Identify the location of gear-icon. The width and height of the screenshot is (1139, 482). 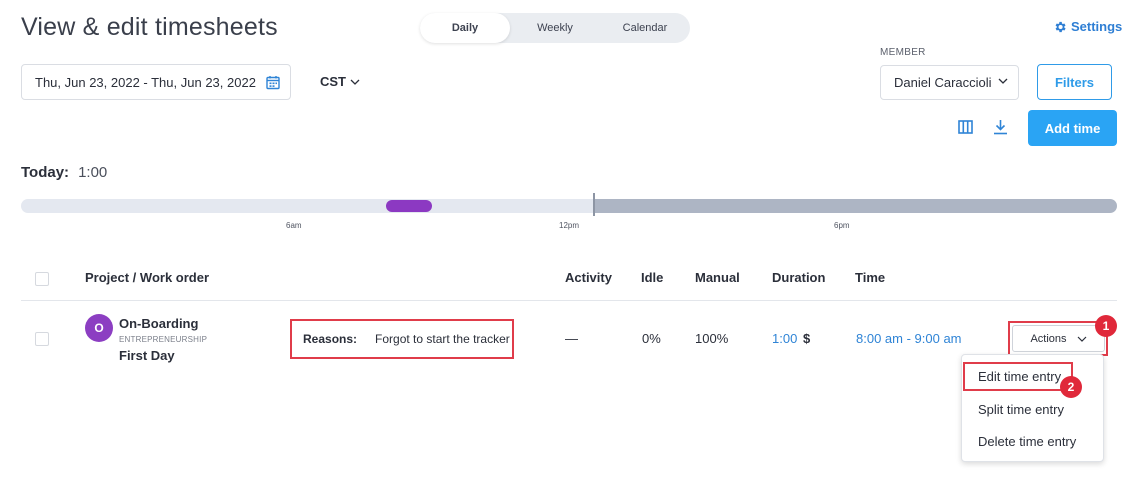
(1060, 26).